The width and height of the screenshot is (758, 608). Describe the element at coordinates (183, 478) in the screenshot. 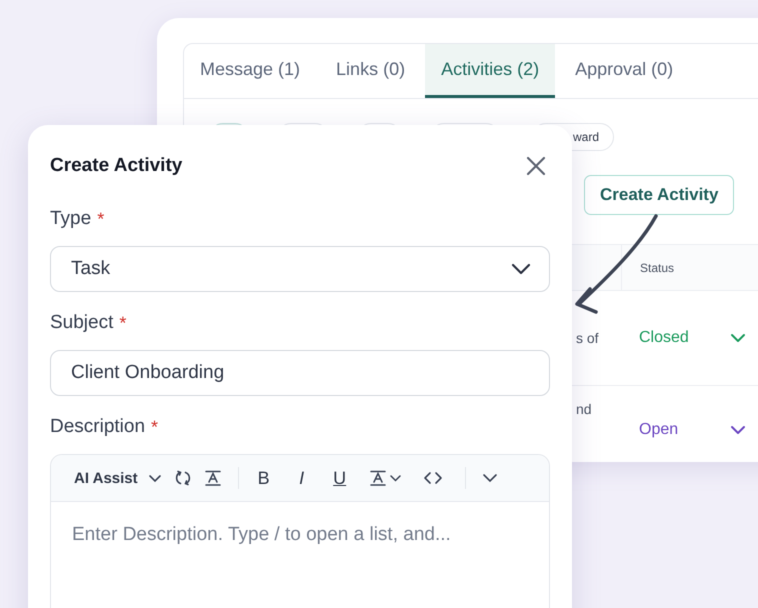

I see `refresh-icon` at that location.